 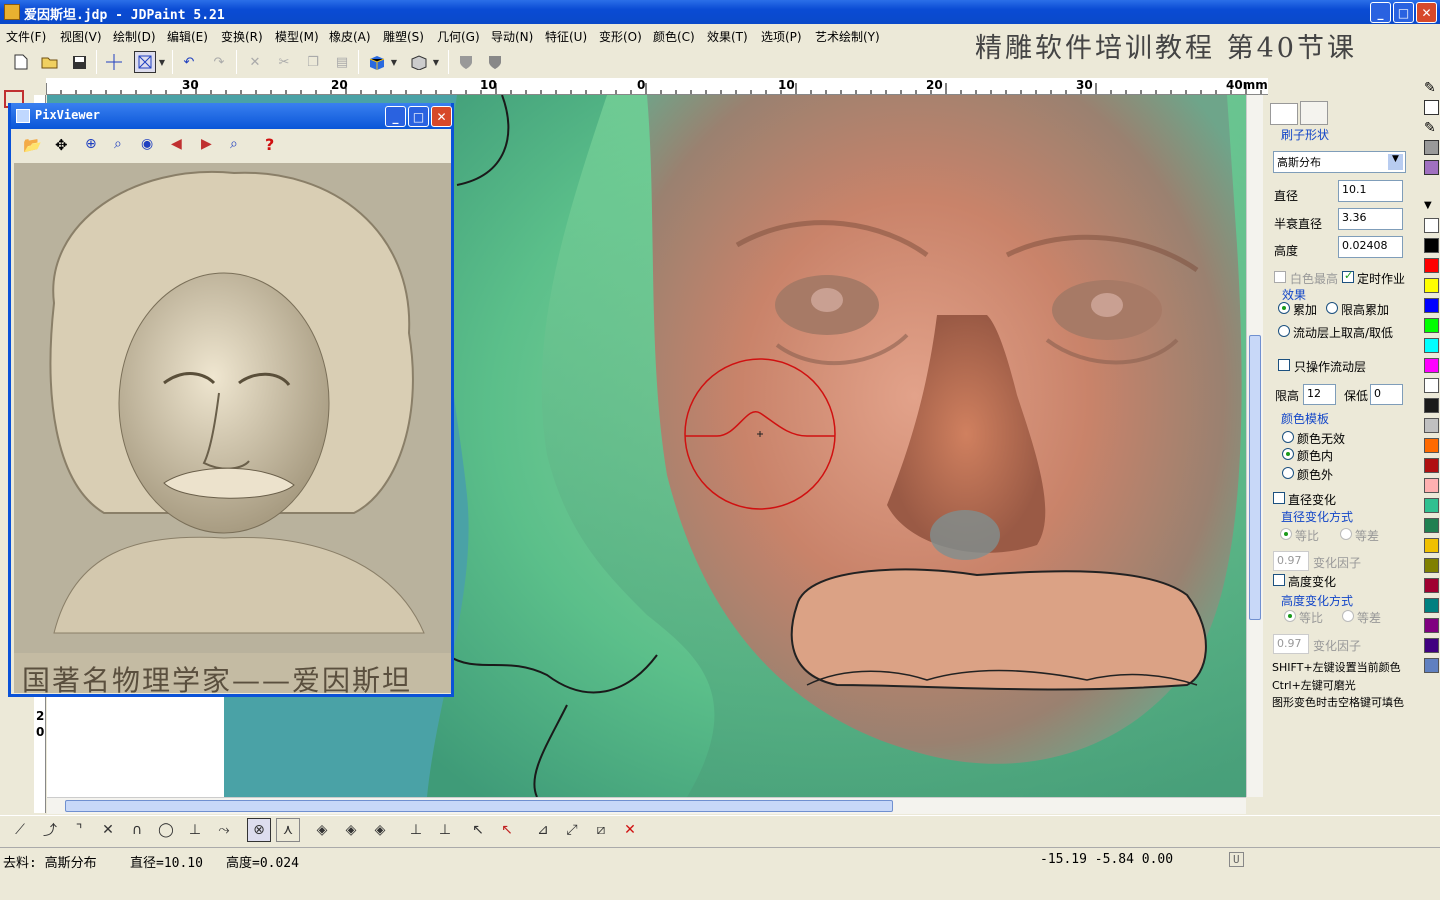 What do you see at coordinates (1380, 12) in the screenshot?
I see `minimize-button: _` at bounding box center [1380, 12].